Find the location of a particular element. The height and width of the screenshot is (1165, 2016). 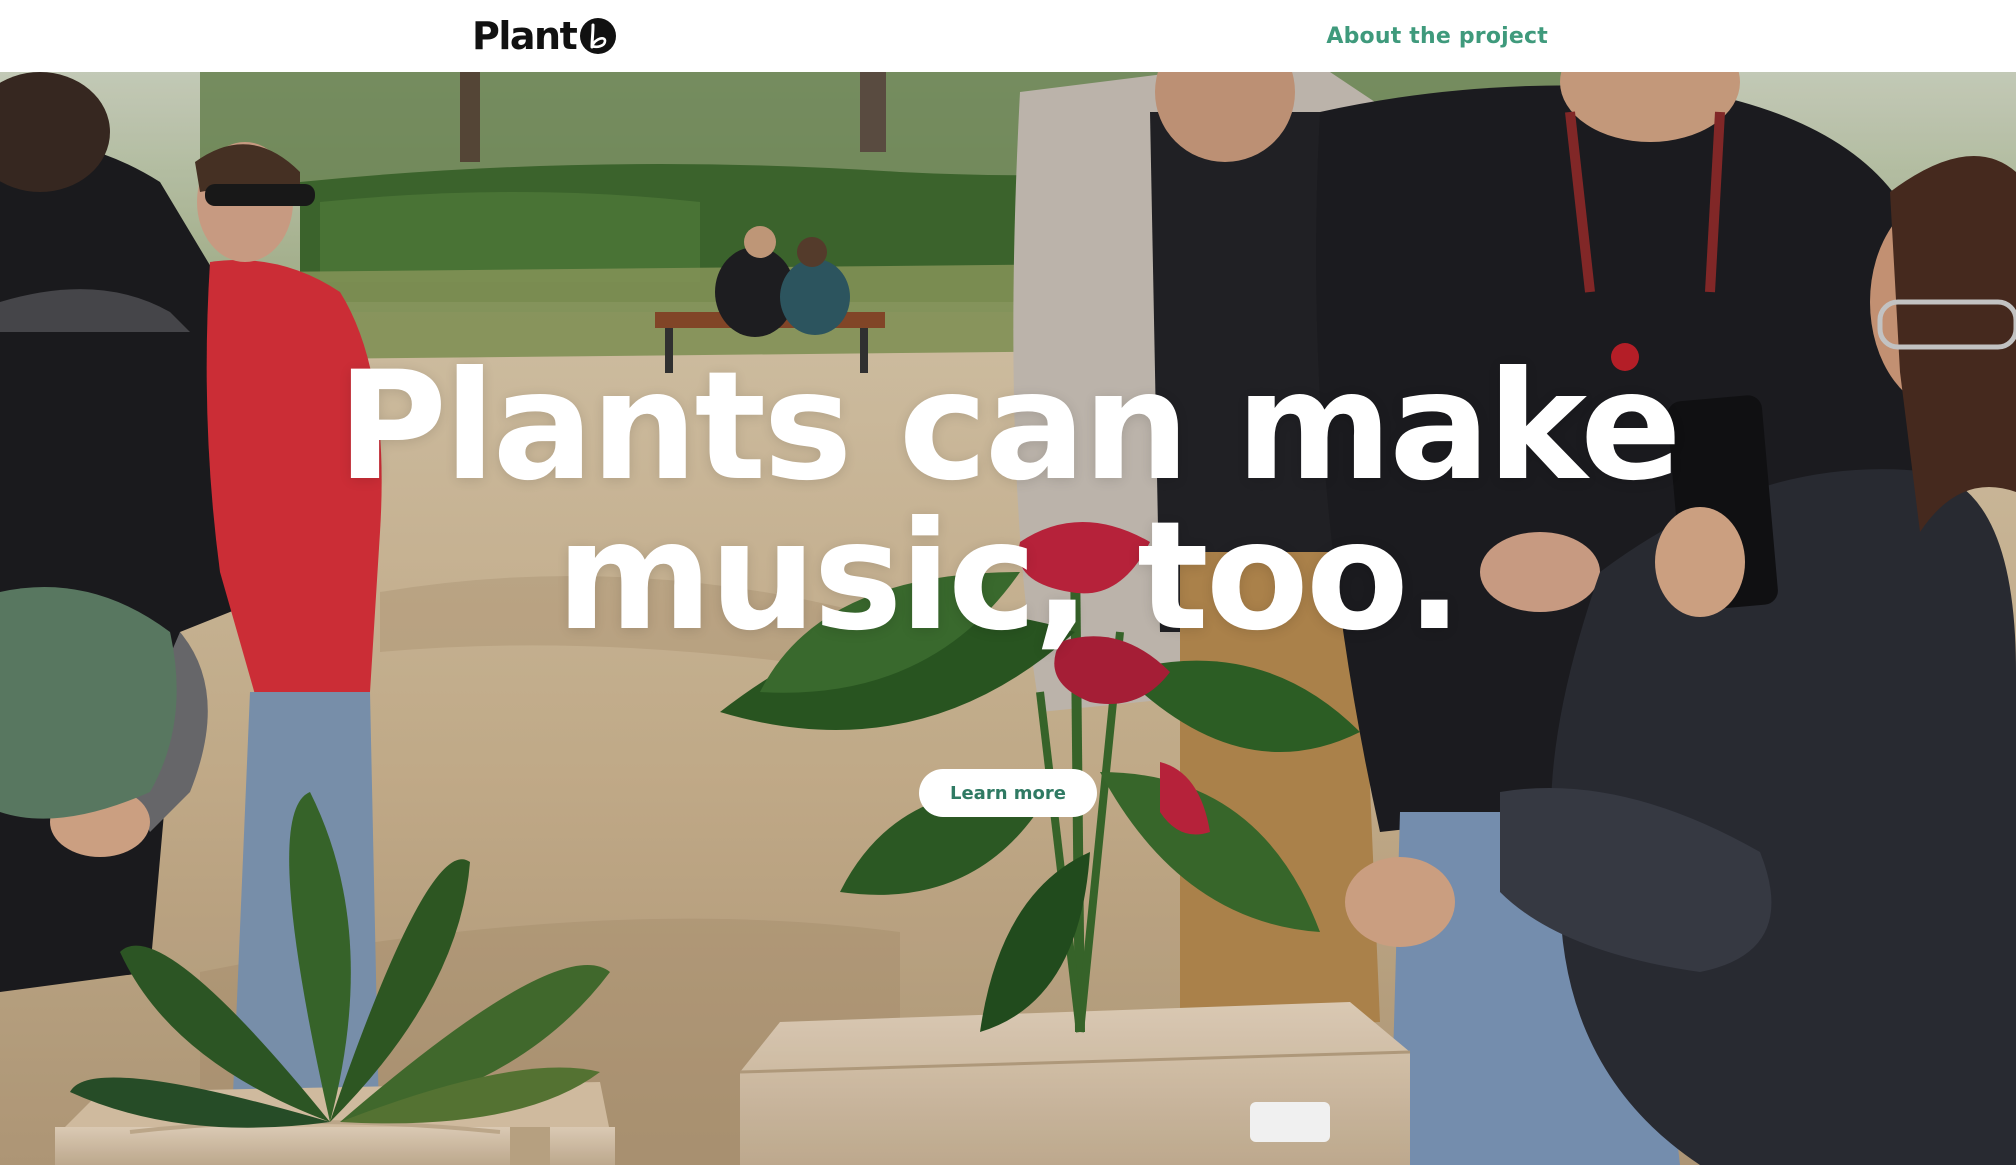

logo-wordmark: Plant is located at coordinates (525, 36).